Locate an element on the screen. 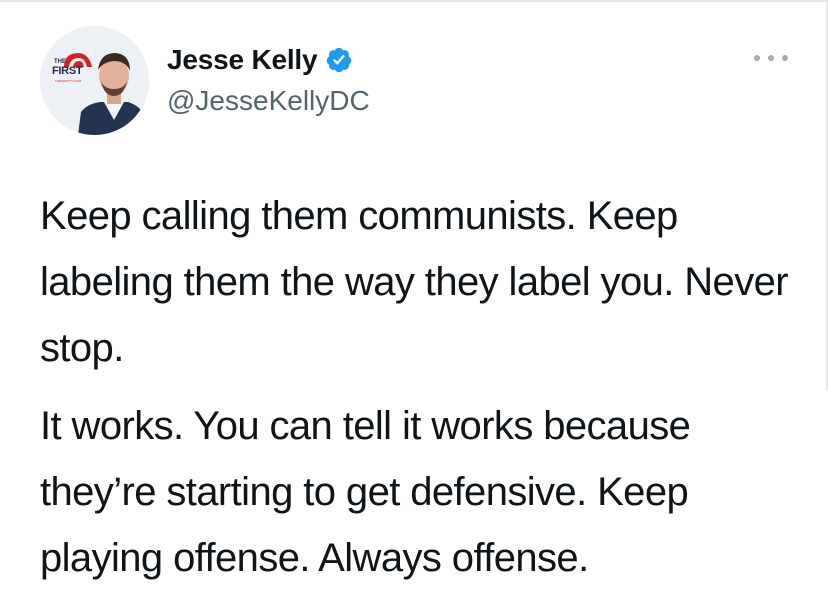 This screenshot has width=828, height=602. brand-logo: THE FIRST THEFIRSTTV.COM is located at coordinates (71, 70).